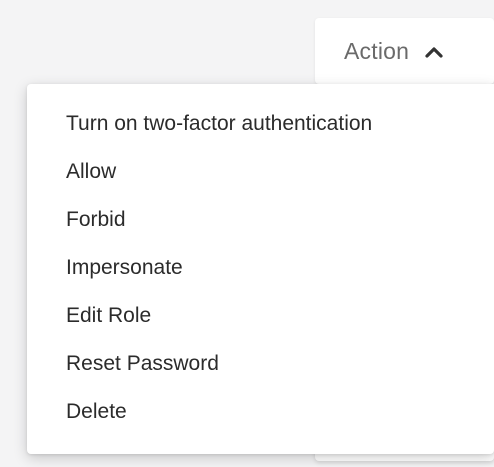 The image size is (494, 467). I want to click on menu-item-allow: Allow, so click(260, 172).